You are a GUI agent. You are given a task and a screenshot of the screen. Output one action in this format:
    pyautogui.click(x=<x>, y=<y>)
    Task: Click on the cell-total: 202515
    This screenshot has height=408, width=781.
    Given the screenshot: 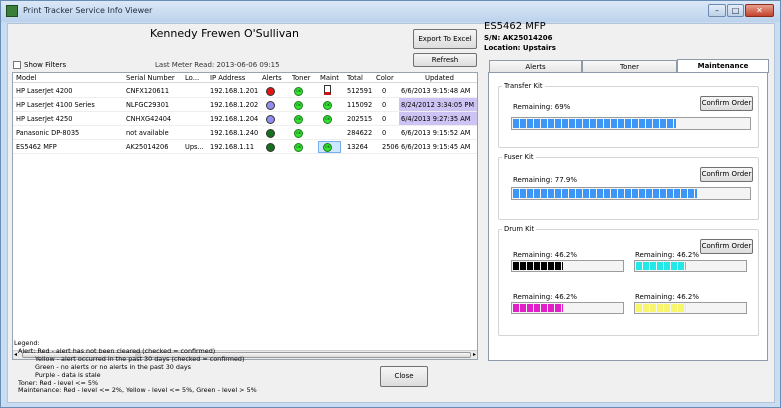 What is the action you would take?
    pyautogui.click(x=360, y=119)
    